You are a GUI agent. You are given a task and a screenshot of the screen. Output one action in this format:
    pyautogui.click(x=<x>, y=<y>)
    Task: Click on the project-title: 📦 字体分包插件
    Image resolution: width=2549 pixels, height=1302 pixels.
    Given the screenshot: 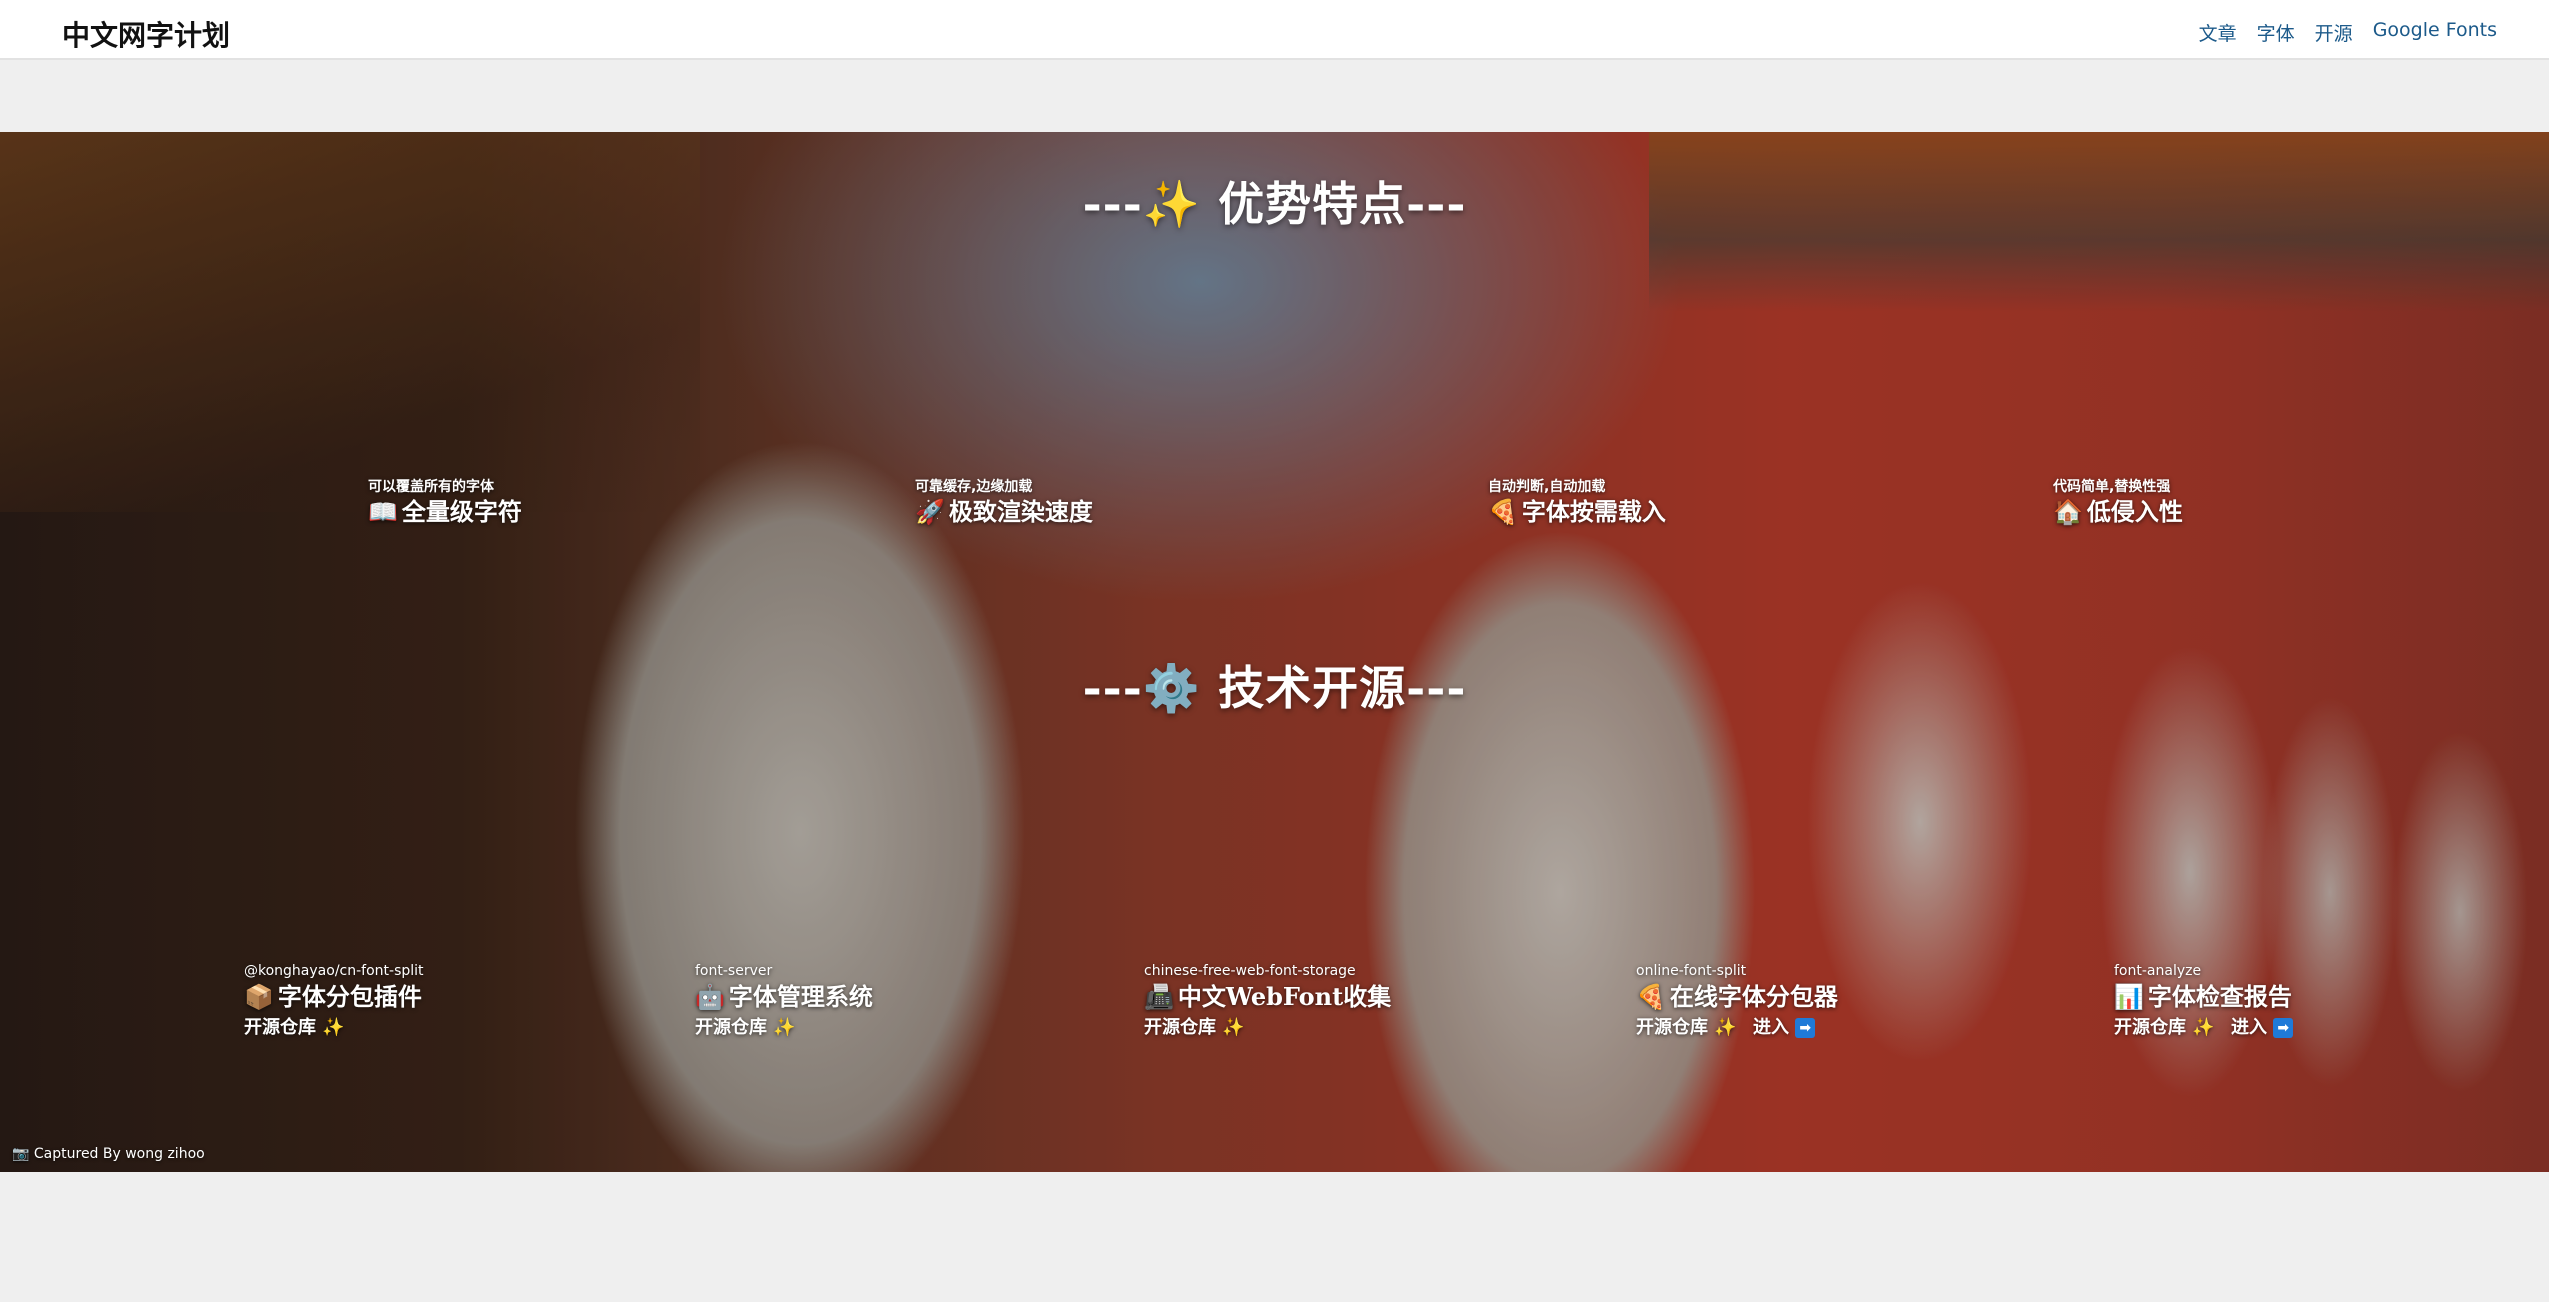 What is the action you would take?
    pyautogui.click(x=334, y=997)
    